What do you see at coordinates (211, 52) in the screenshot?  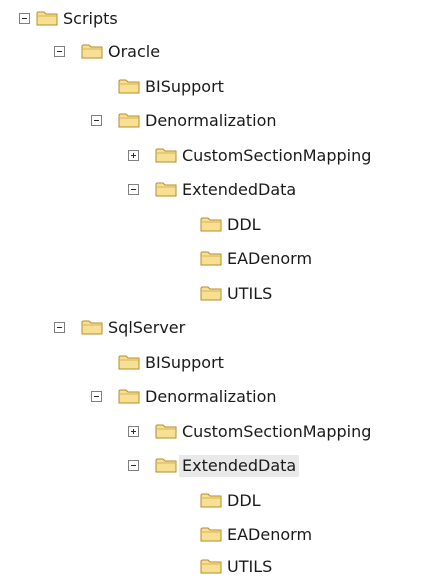 I see `tree-node-oracle: Oracle` at bounding box center [211, 52].